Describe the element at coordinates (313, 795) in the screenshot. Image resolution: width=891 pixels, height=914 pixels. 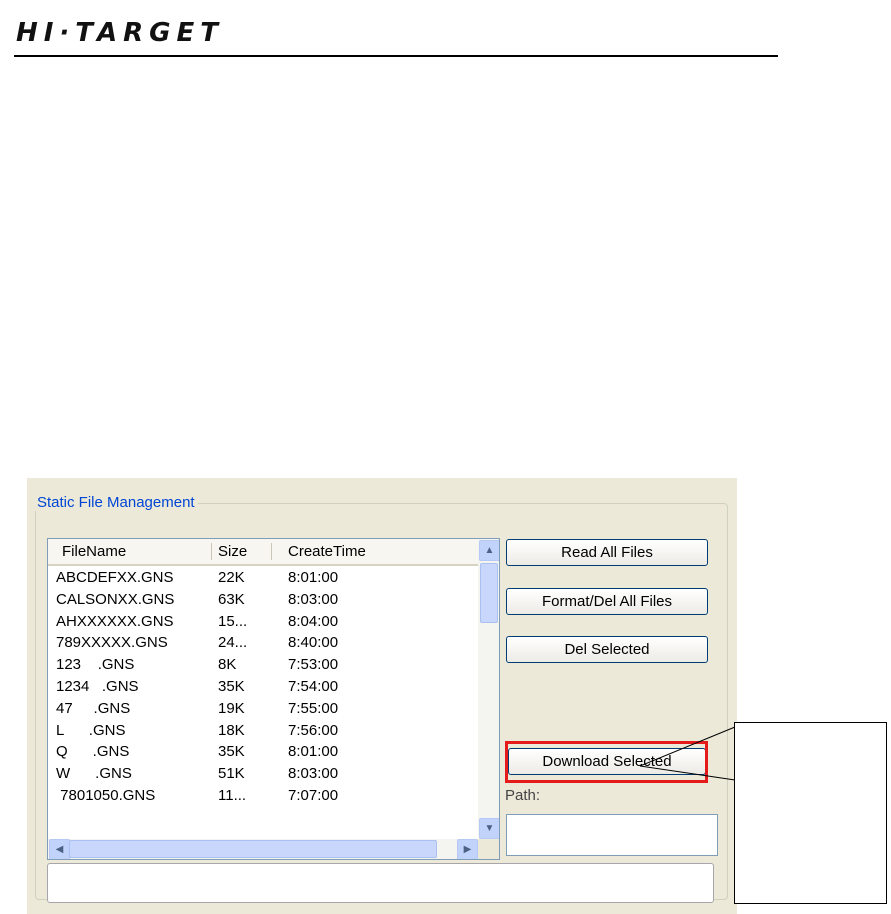
I see `cell-time: 7:07:00` at that location.